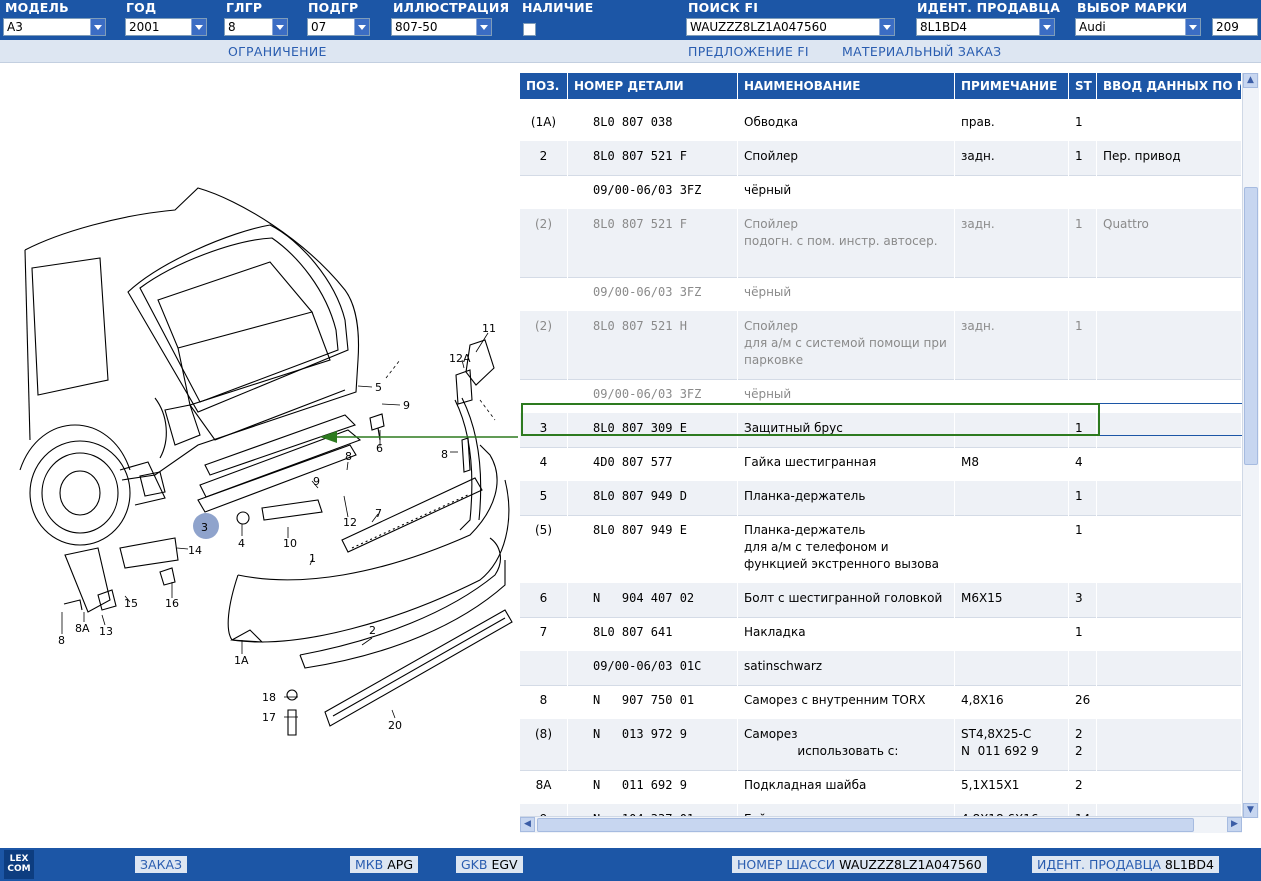 This screenshot has height=881, width=1261. What do you see at coordinates (1169, 243) in the screenshot?
I see `cell-inp: Quattro` at bounding box center [1169, 243].